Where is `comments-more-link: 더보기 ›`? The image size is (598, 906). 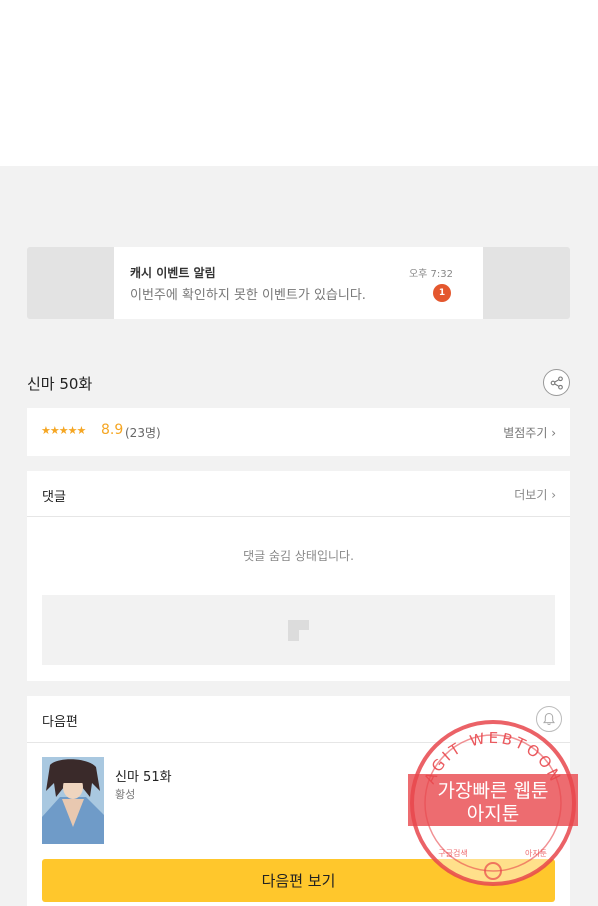
comments-more-link: 더보기 › is located at coordinates (535, 494).